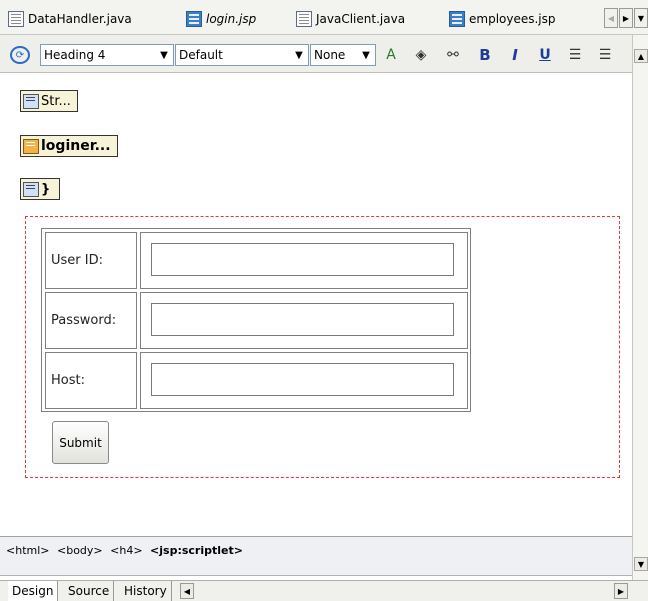 Image resolution: width=648 pixels, height=601 pixels. I want to click on italic-button: I, so click(515, 55).